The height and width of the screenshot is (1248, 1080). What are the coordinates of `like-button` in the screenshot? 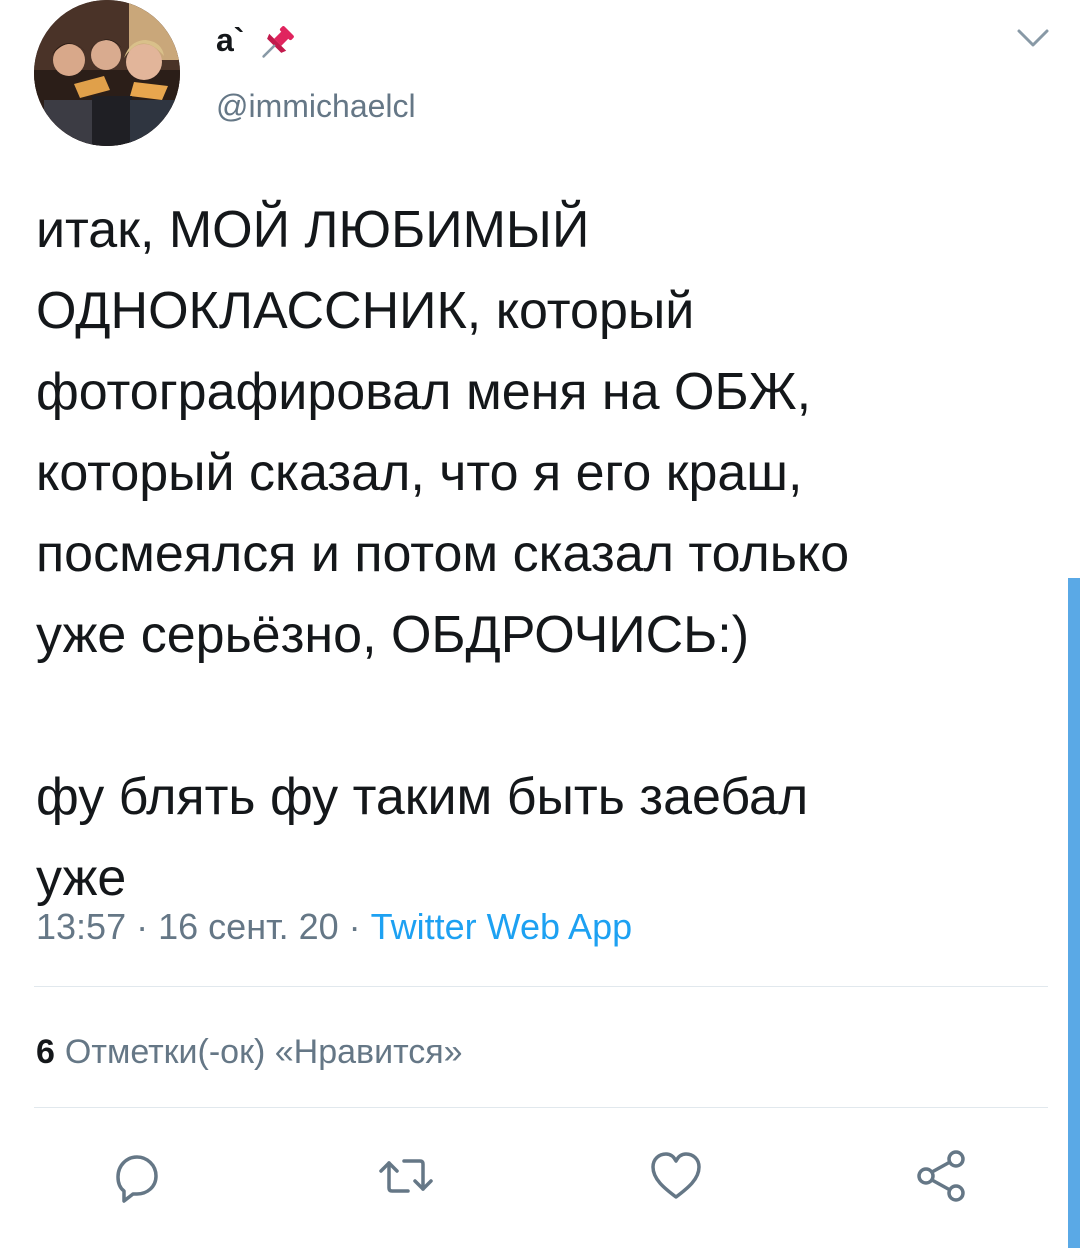 It's located at (676, 1176).